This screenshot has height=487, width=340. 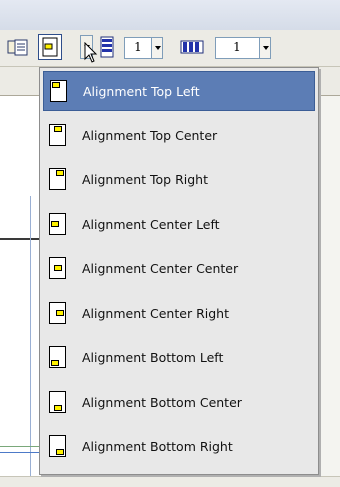 I want to click on align-center-center-icon, so click(x=57, y=268).